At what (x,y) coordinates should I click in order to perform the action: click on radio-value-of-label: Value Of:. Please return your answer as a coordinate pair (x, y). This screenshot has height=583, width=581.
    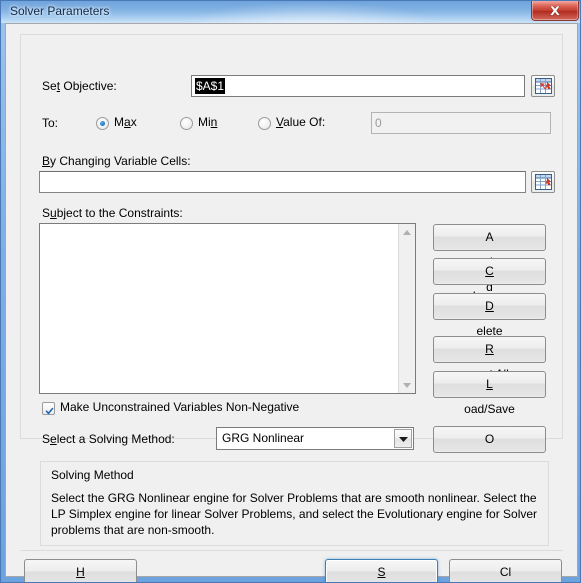
    Looking at the image, I should click on (301, 122).